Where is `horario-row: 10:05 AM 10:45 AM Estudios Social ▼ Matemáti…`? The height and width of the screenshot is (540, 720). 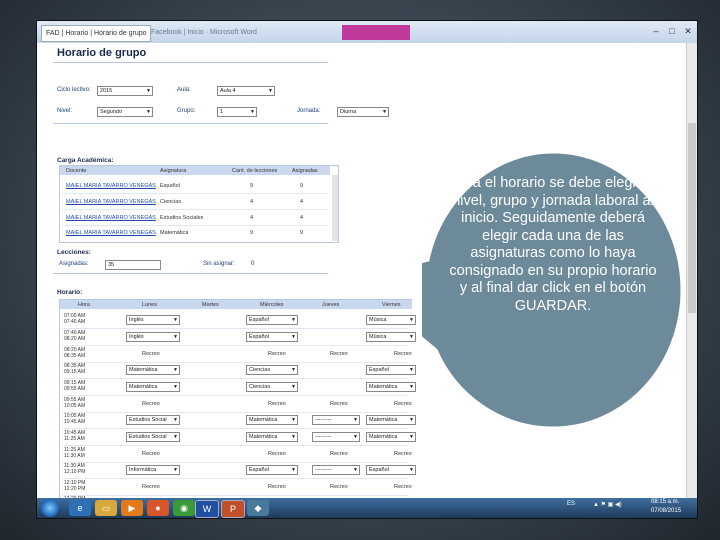 horario-row: 10:05 AM 10:45 AM Estudios Social ▼ Matemáti… is located at coordinates (238, 421).